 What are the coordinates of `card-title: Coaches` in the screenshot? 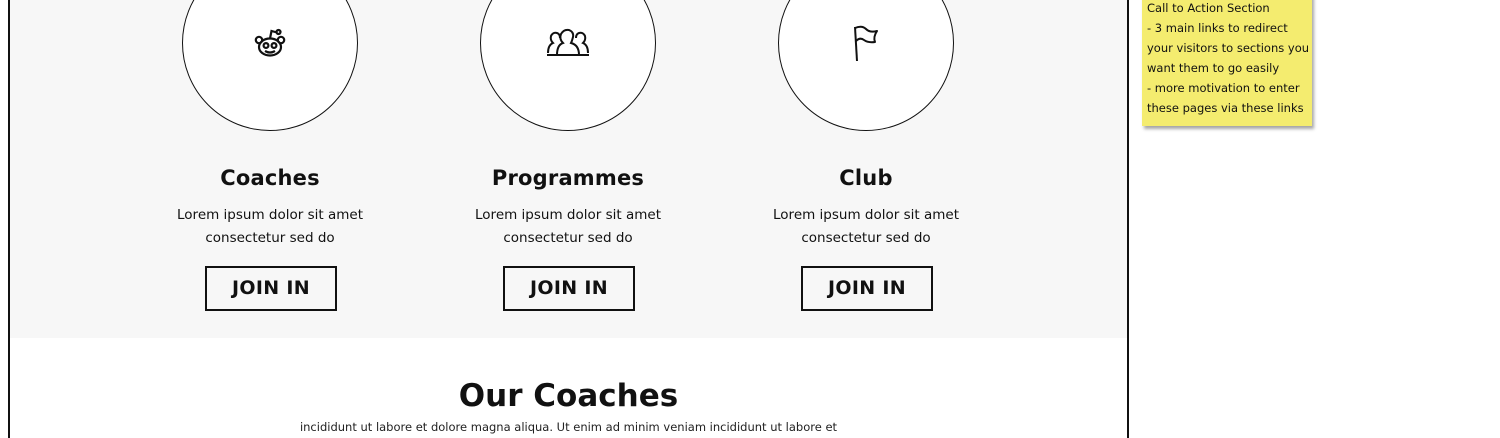 It's located at (270, 178).